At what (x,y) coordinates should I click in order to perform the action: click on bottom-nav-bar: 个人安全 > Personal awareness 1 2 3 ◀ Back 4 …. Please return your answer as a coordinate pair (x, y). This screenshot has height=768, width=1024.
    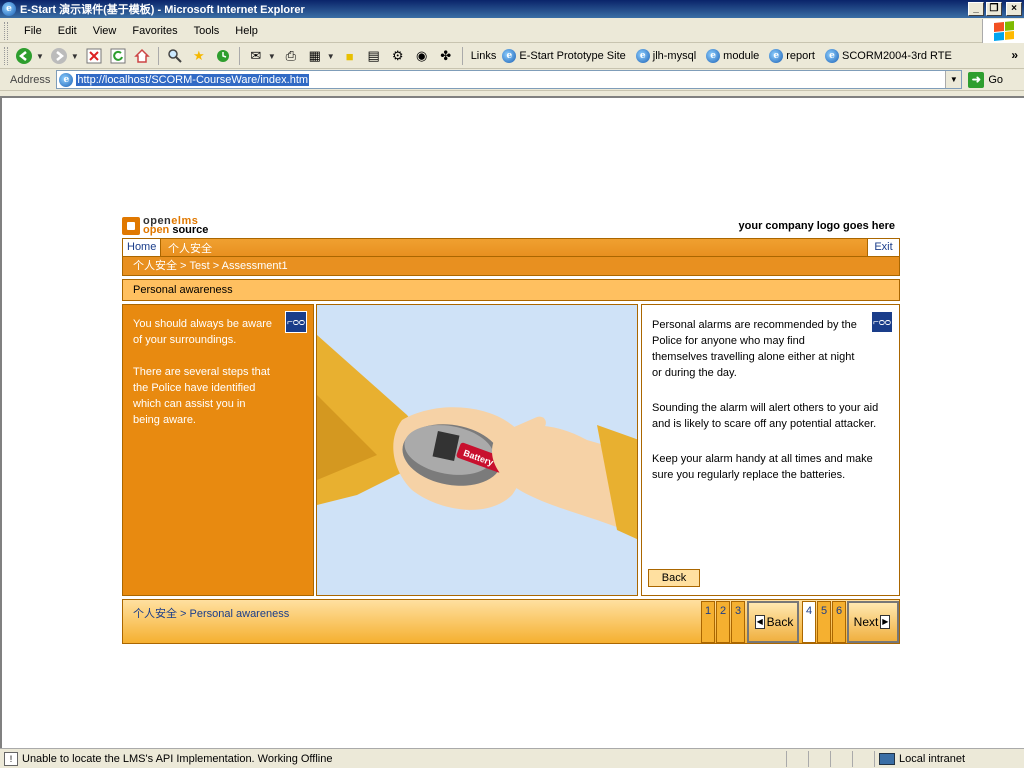
    Looking at the image, I should click on (511, 621).